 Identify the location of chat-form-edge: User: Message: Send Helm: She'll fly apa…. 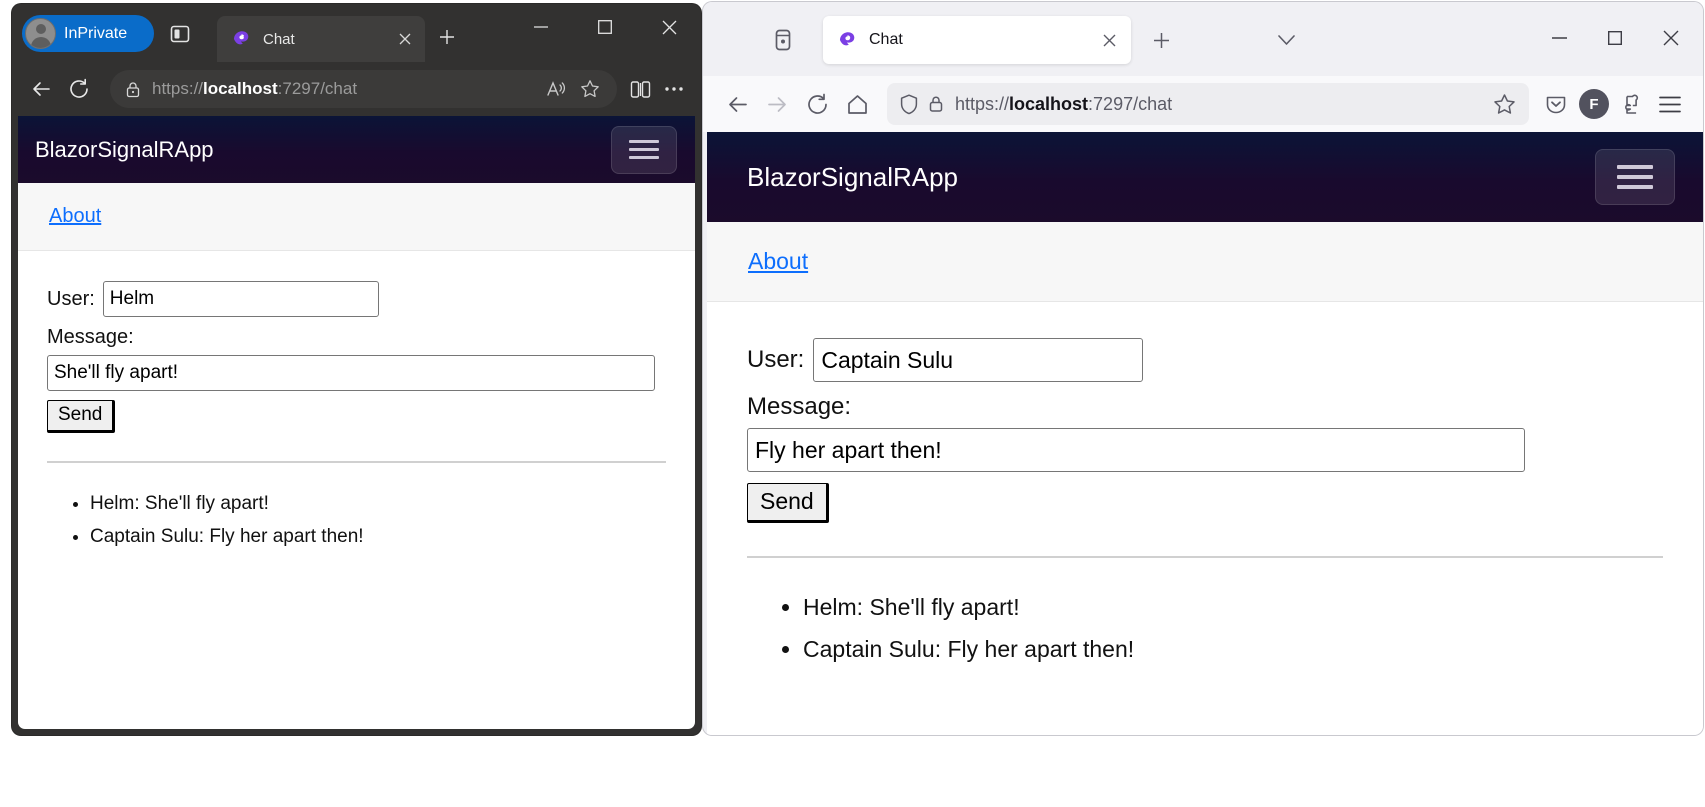
(356, 402).